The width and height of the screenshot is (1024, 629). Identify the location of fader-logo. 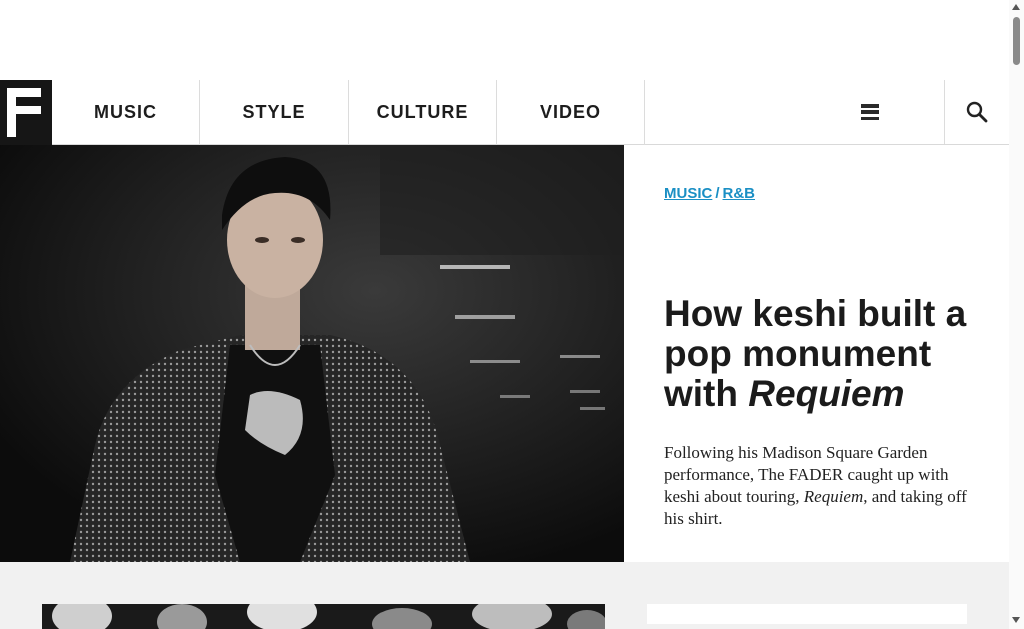
(26, 112).